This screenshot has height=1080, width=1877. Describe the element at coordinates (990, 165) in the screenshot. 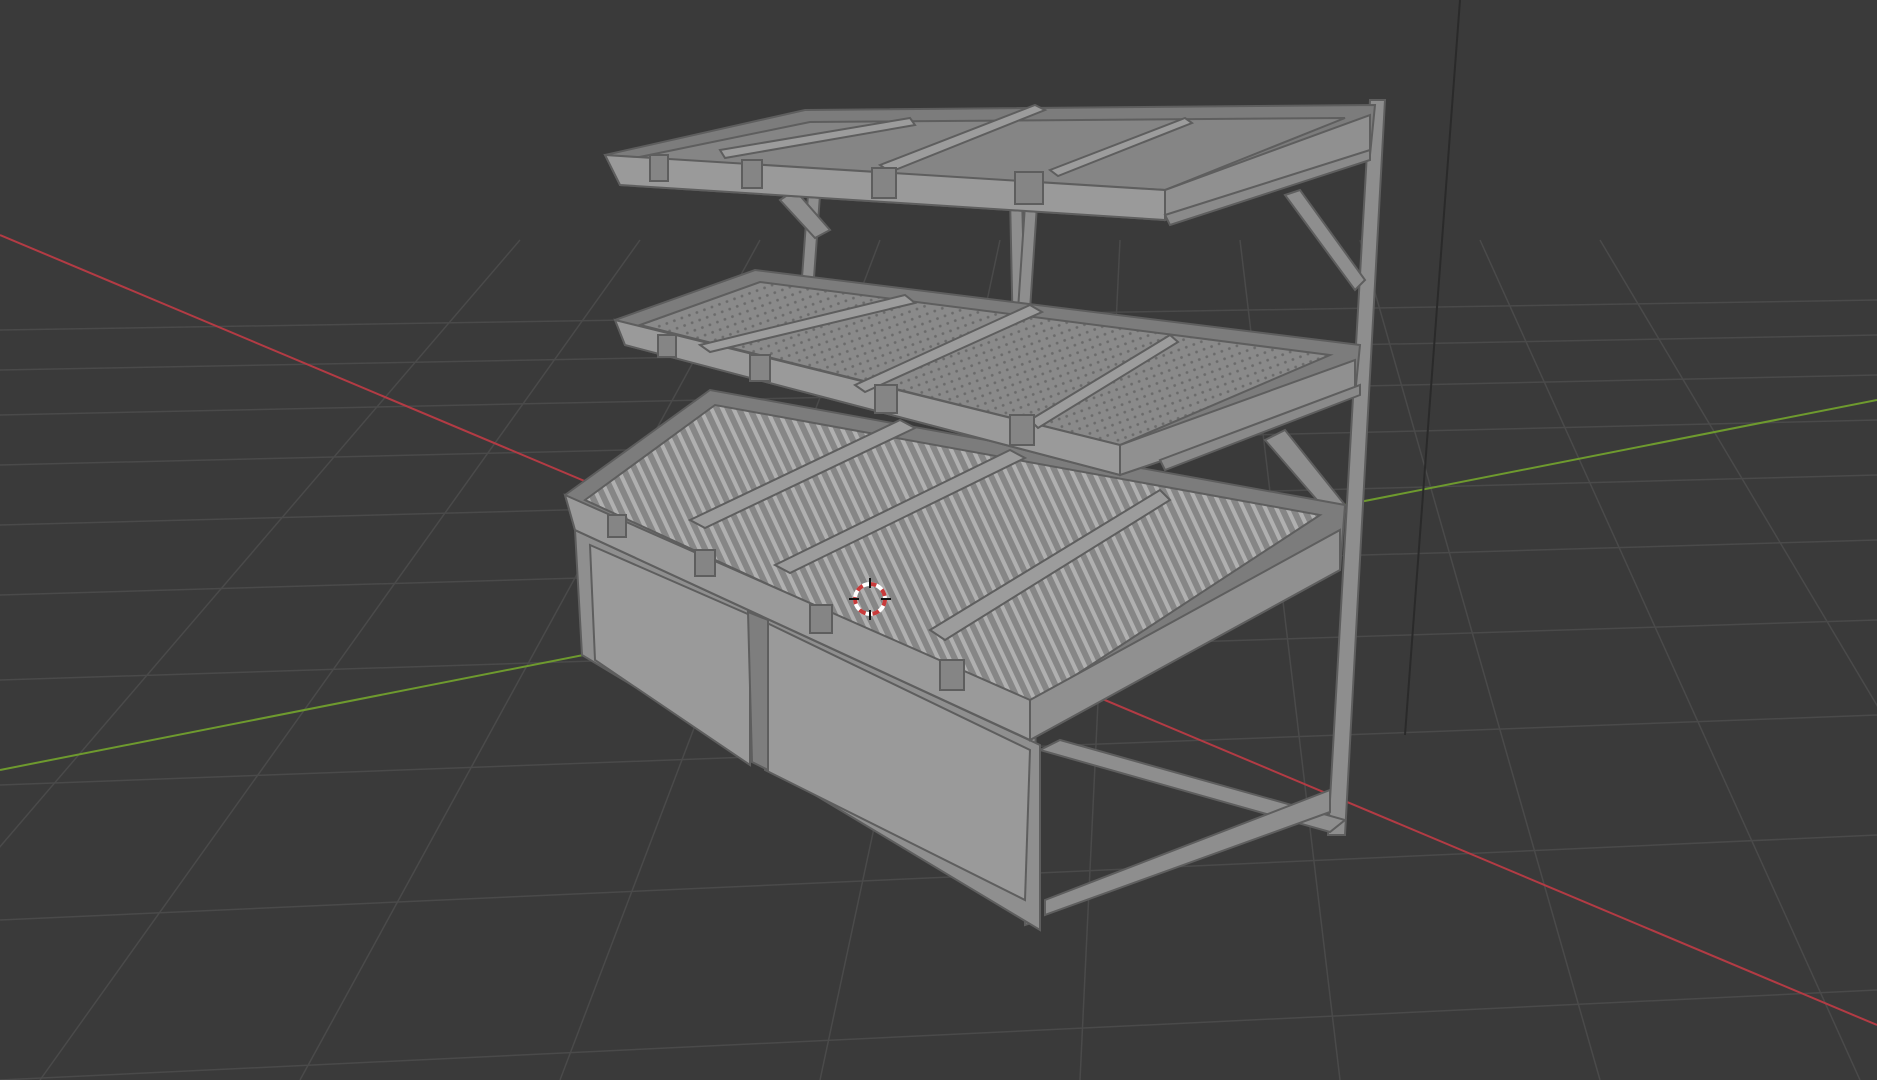

I see `shelf-top` at that location.